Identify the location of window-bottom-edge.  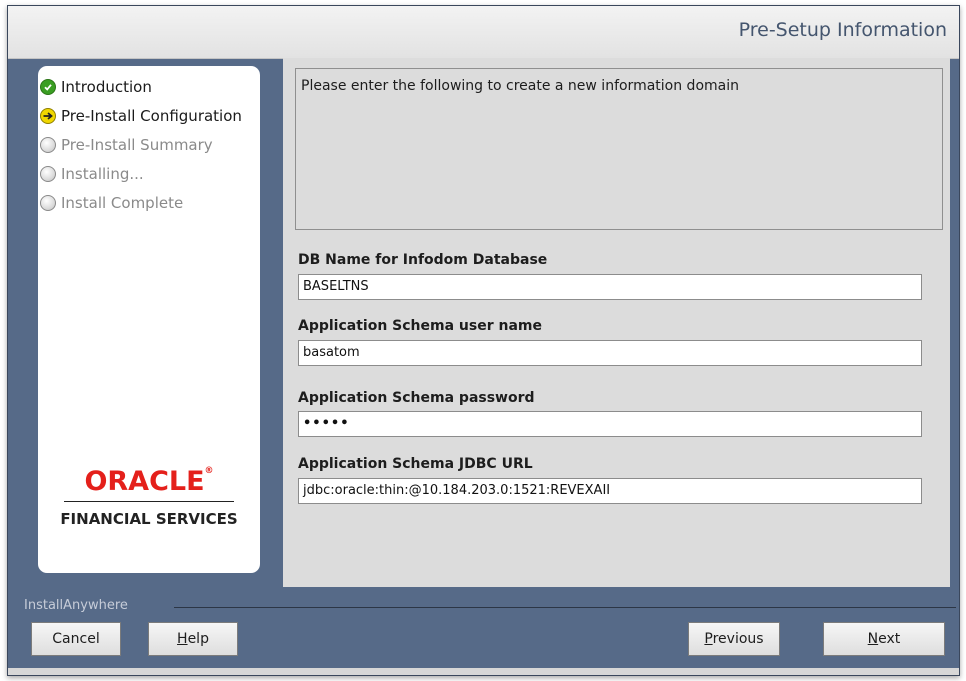
(483, 671).